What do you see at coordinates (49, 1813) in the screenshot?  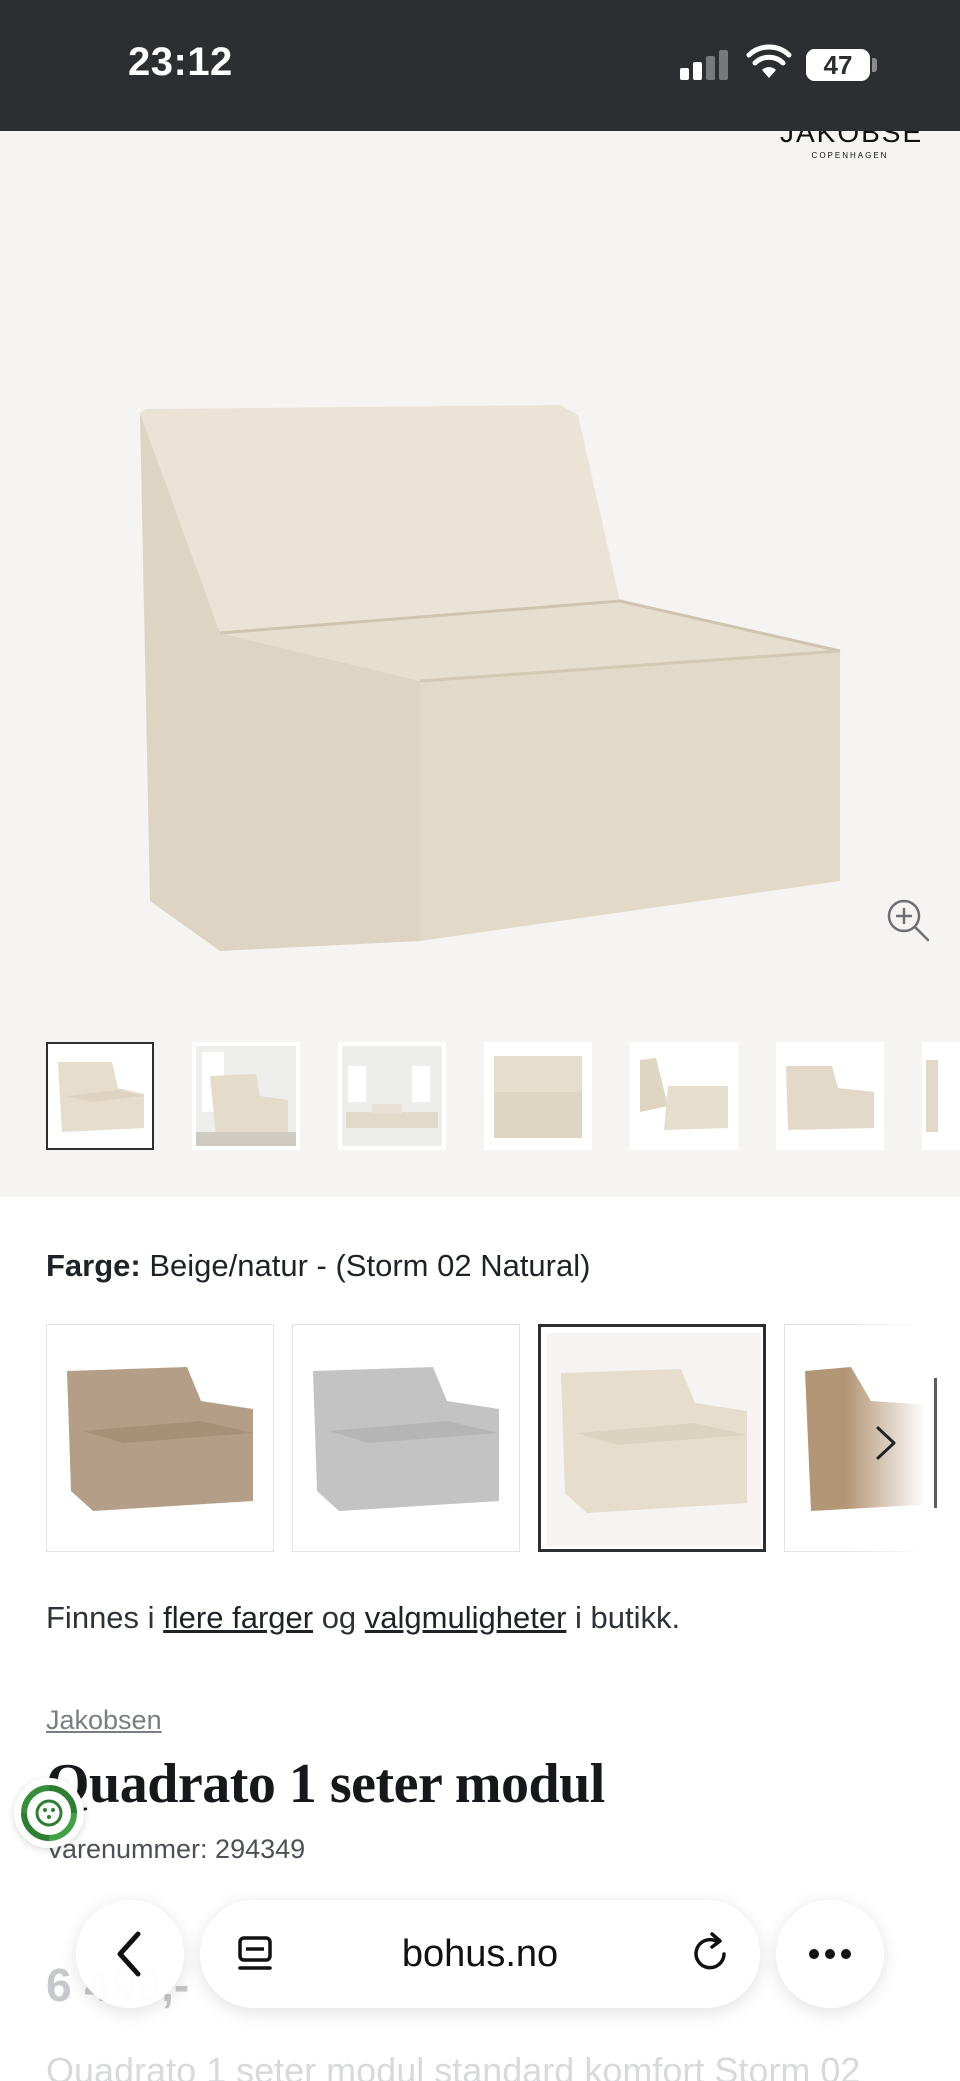 I see `eco-badge-icon` at bounding box center [49, 1813].